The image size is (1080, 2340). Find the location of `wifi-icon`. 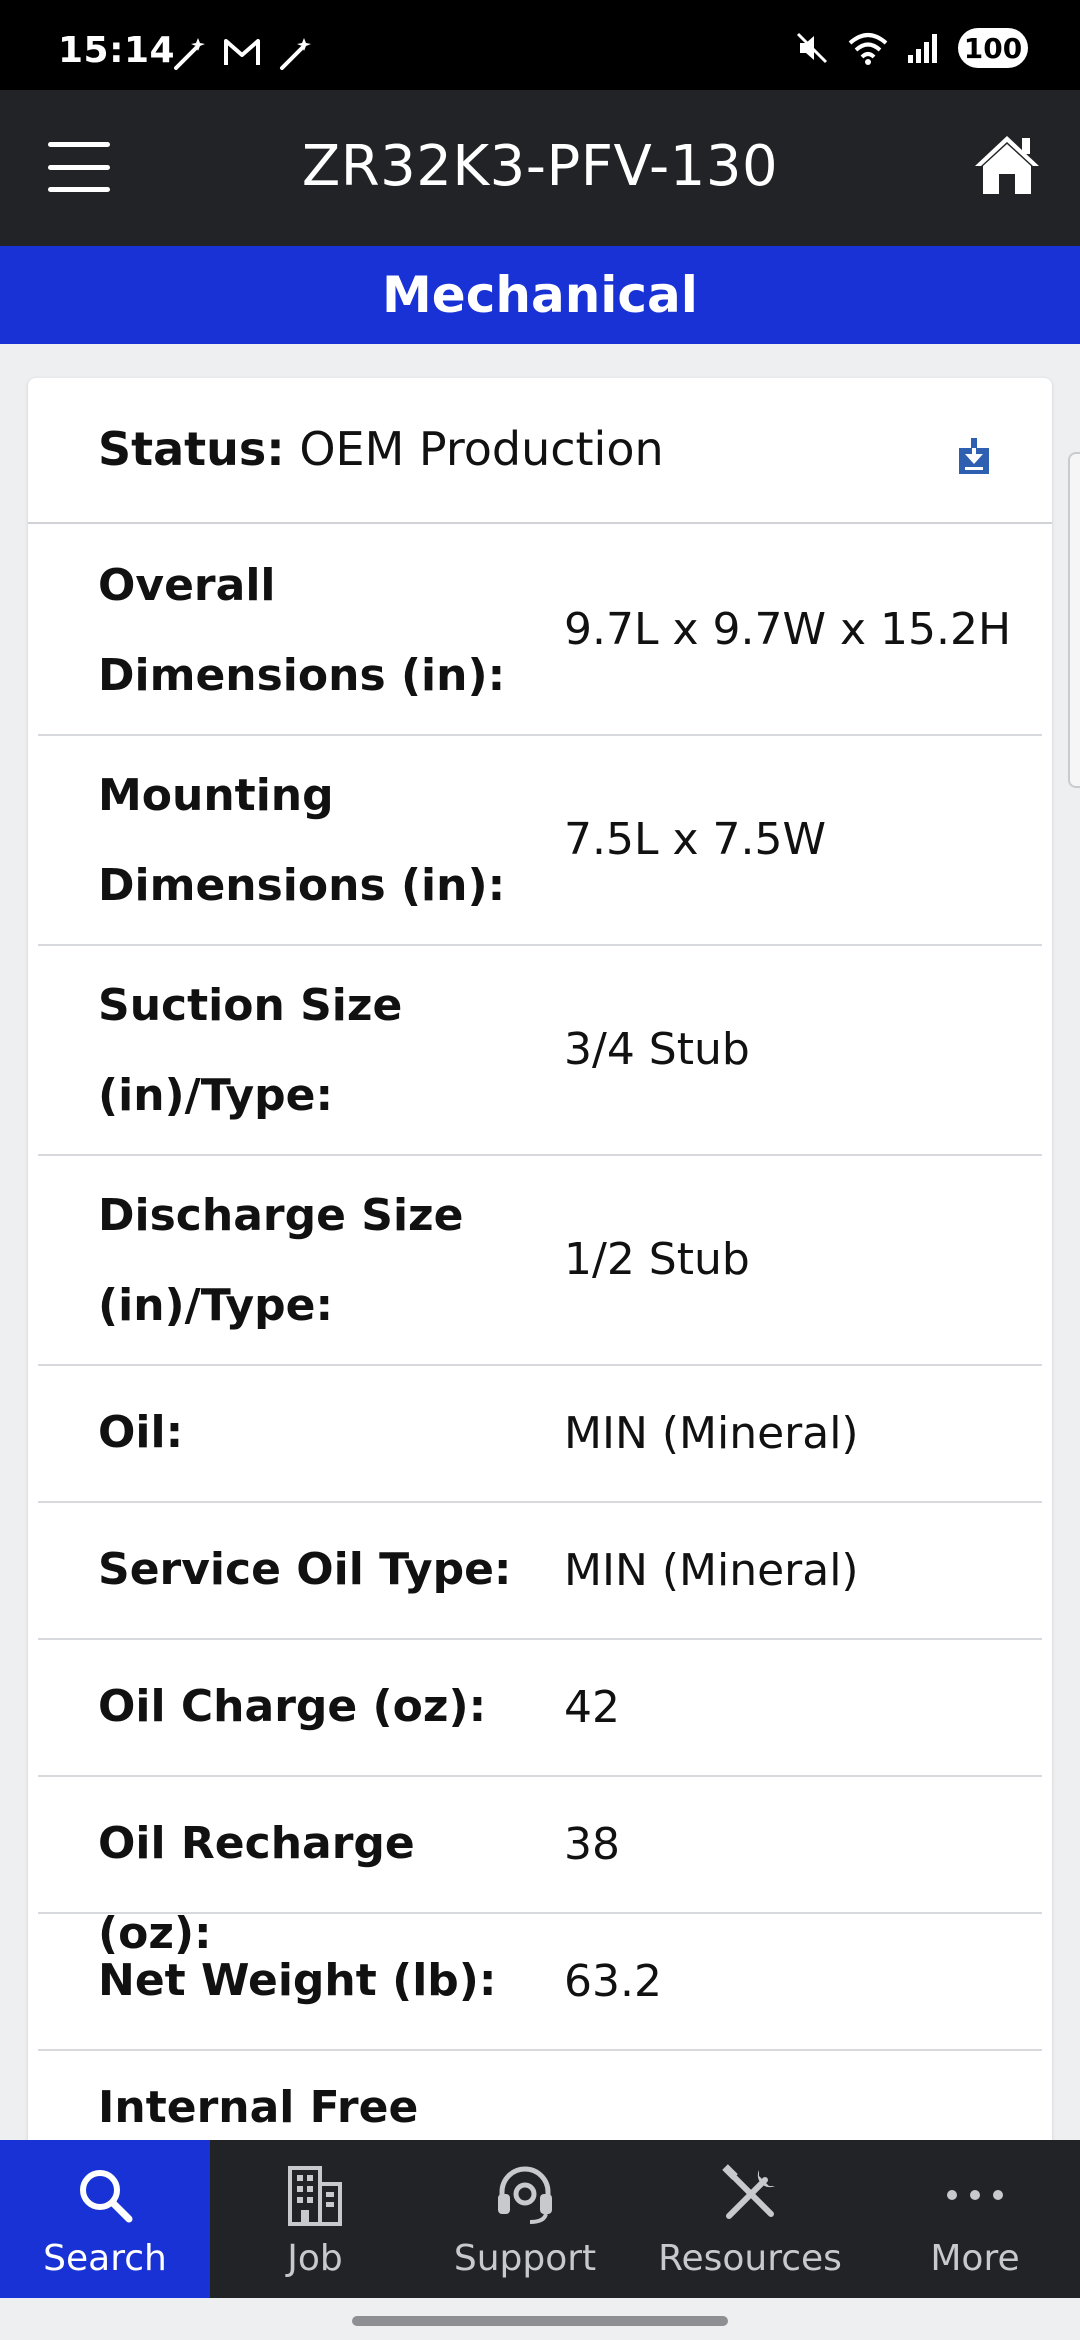

wifi-icon is located at coordinates (868, 49).